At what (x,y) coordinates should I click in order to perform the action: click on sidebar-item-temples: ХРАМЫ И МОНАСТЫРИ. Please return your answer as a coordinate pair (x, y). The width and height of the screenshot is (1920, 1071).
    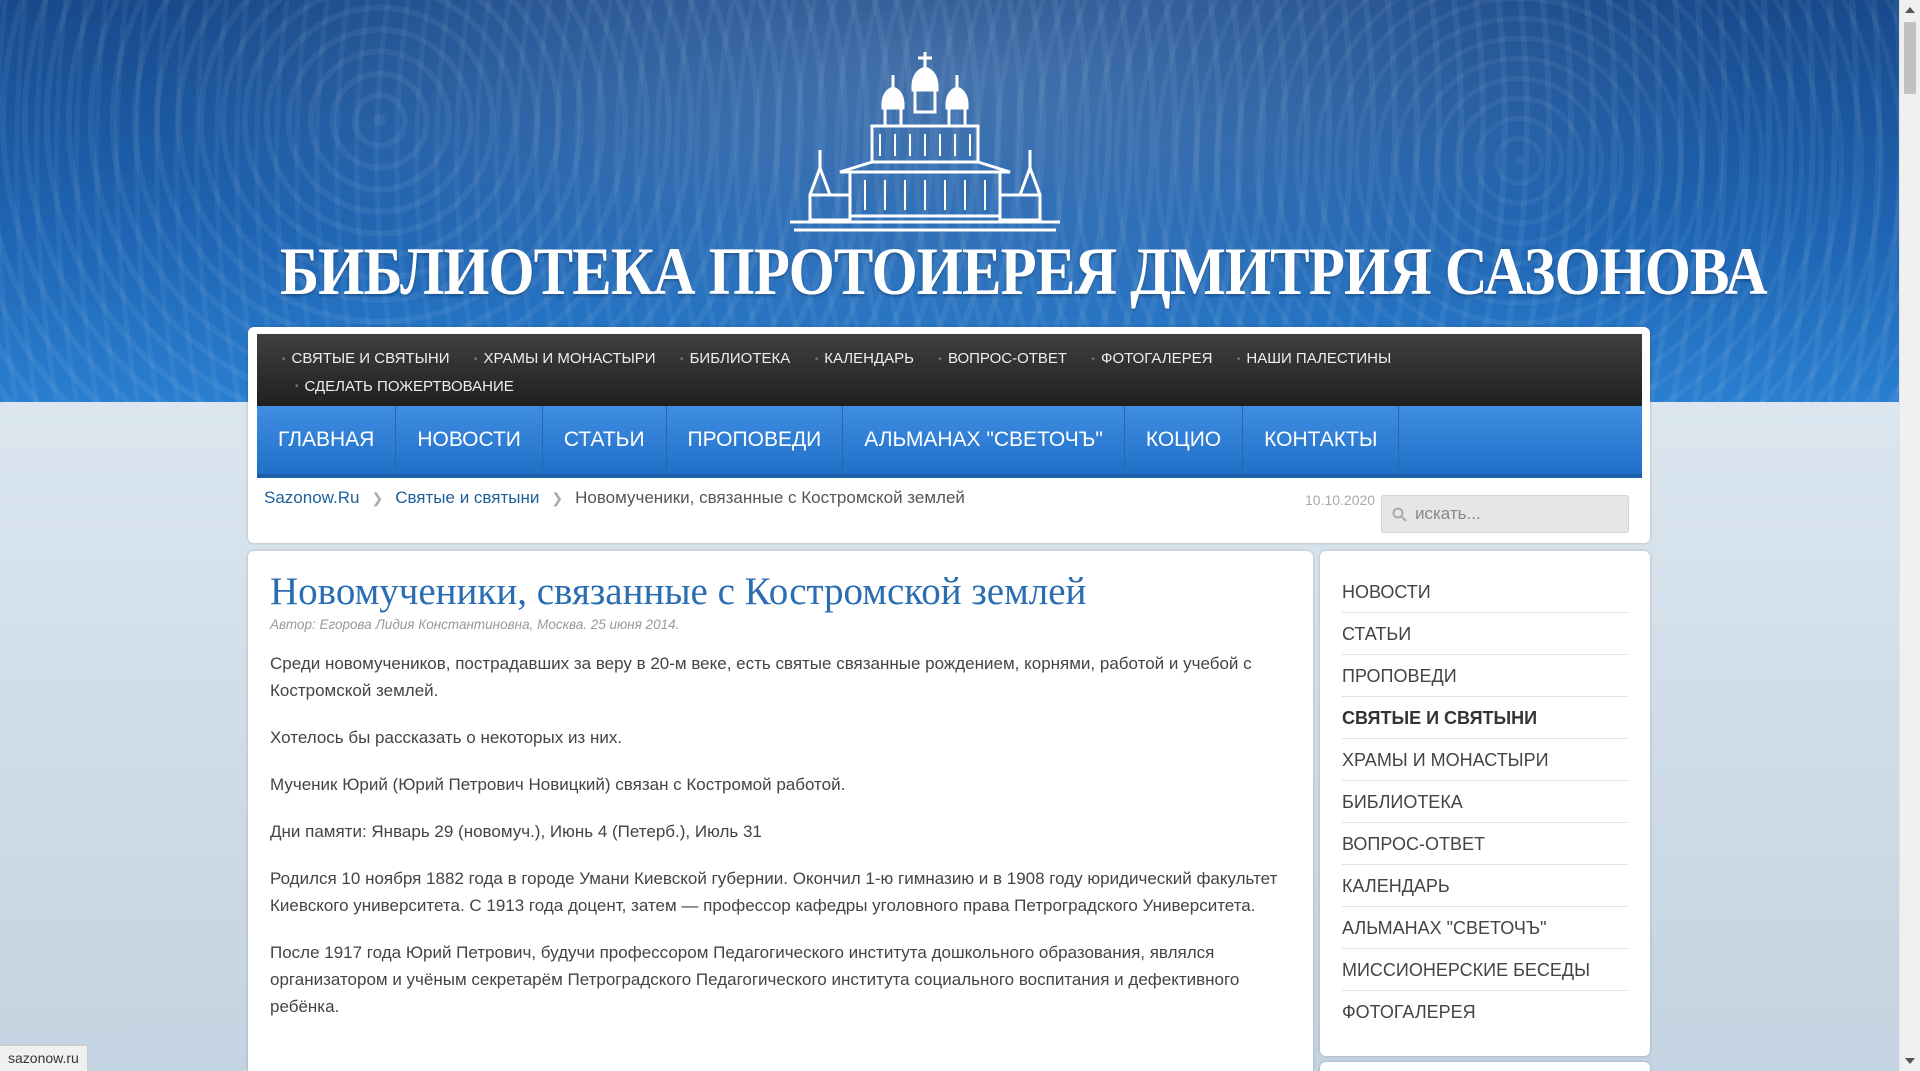
    Looking at the image, I should click on (1485, 760).